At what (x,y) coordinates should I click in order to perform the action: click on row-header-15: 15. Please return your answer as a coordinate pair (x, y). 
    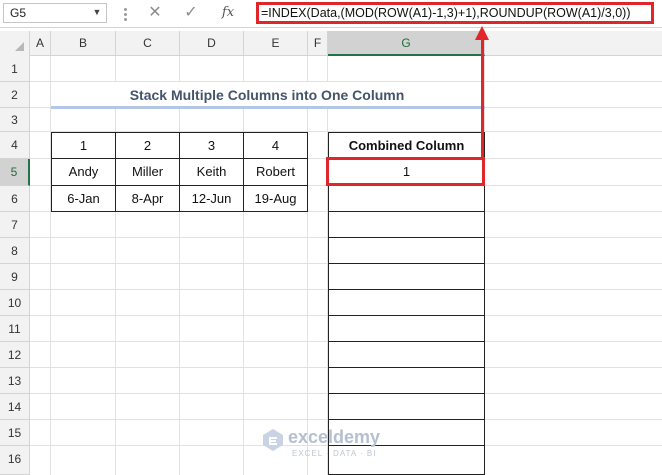
    Looking at the image, I should click on (15, 433).